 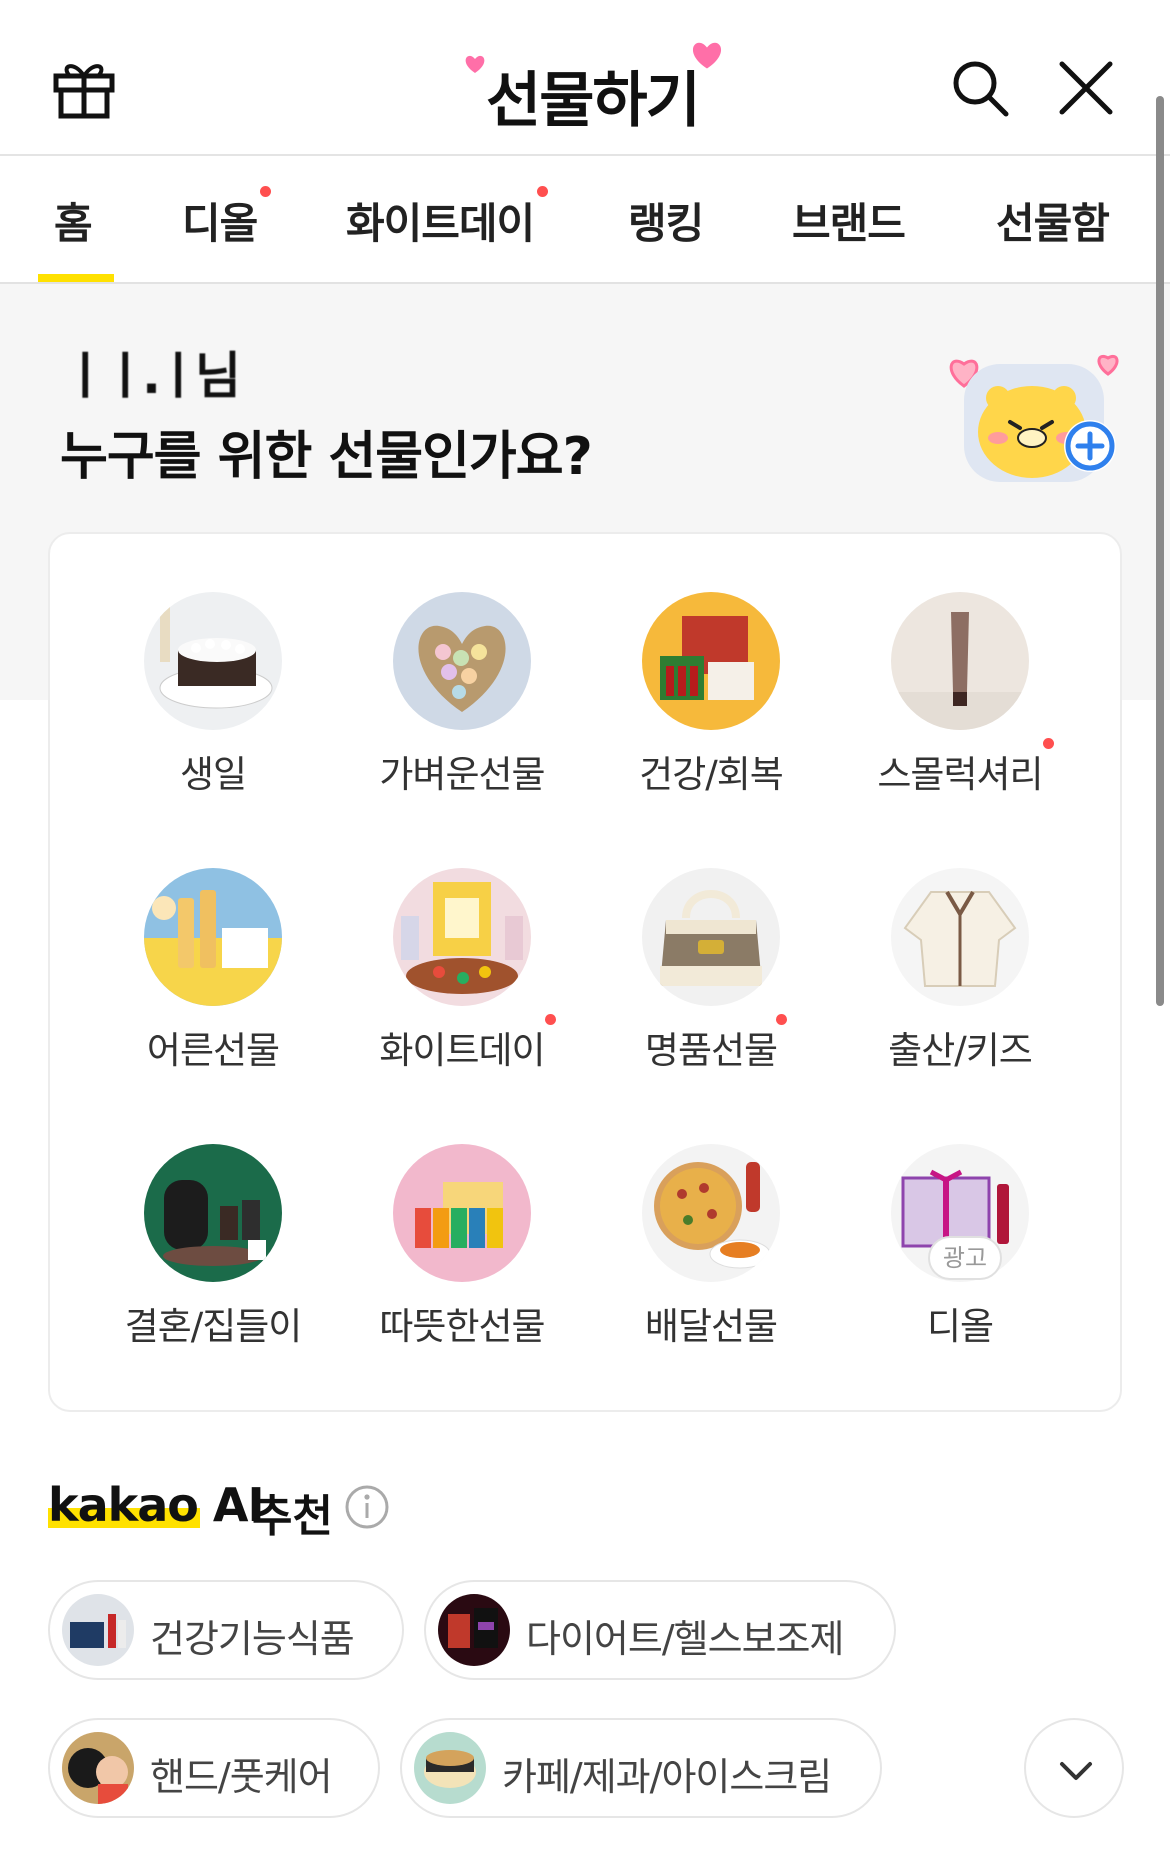 What do you see at coordinates (711, 1213) in the screenshot?
I see `pizza-thumbnail` at bounding box center [711, 1213].